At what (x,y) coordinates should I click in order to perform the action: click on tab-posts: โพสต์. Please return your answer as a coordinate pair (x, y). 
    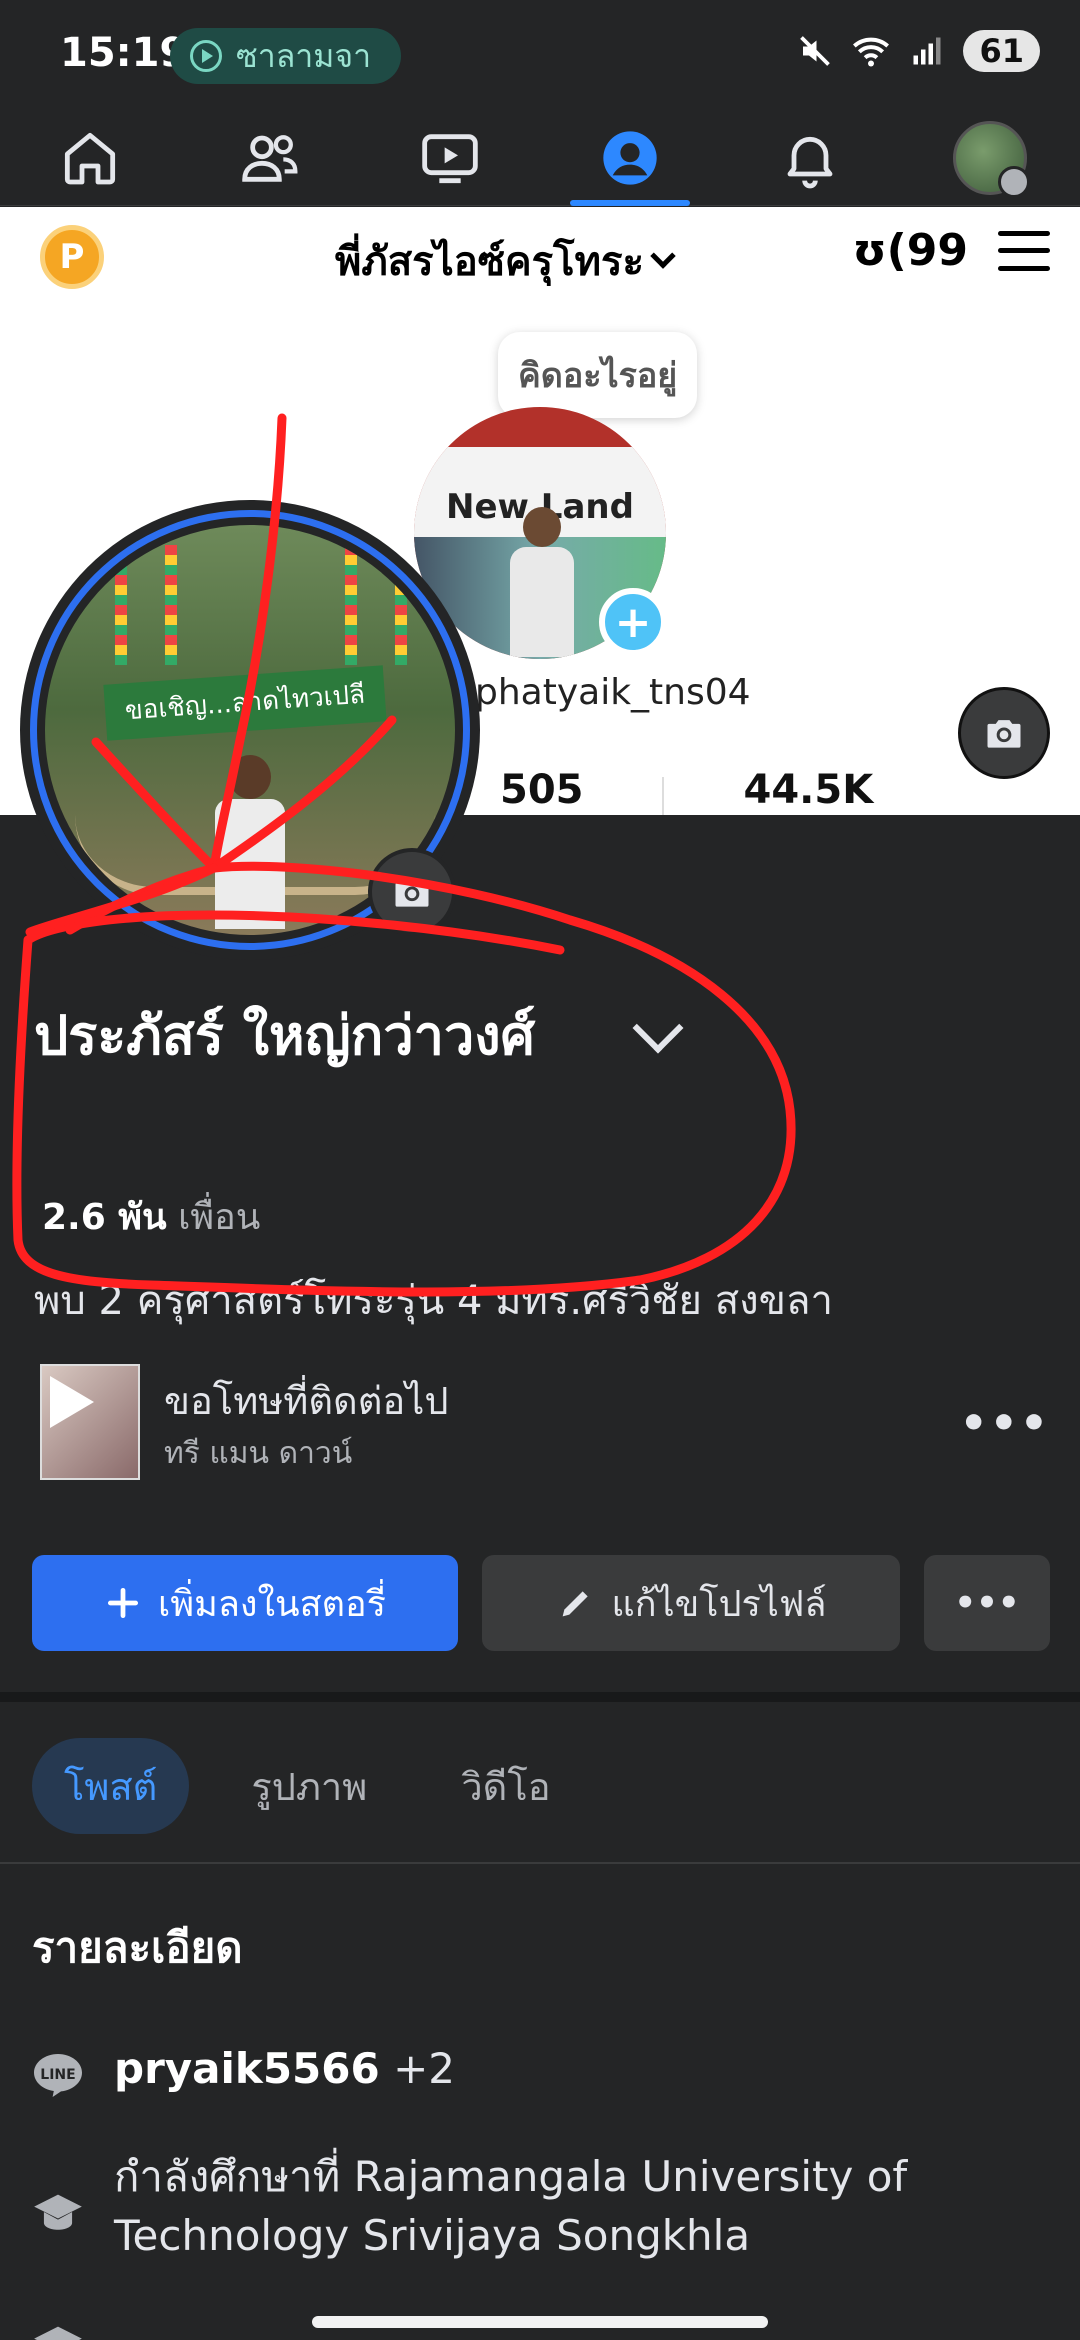
    Looking at the image, I should click on (111, 1786).